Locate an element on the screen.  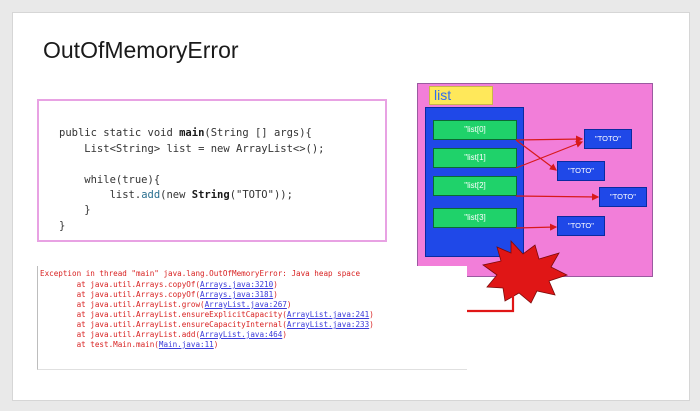
stack-frame-link: ArrayList.java:267 is located at coordinates (246, 304).